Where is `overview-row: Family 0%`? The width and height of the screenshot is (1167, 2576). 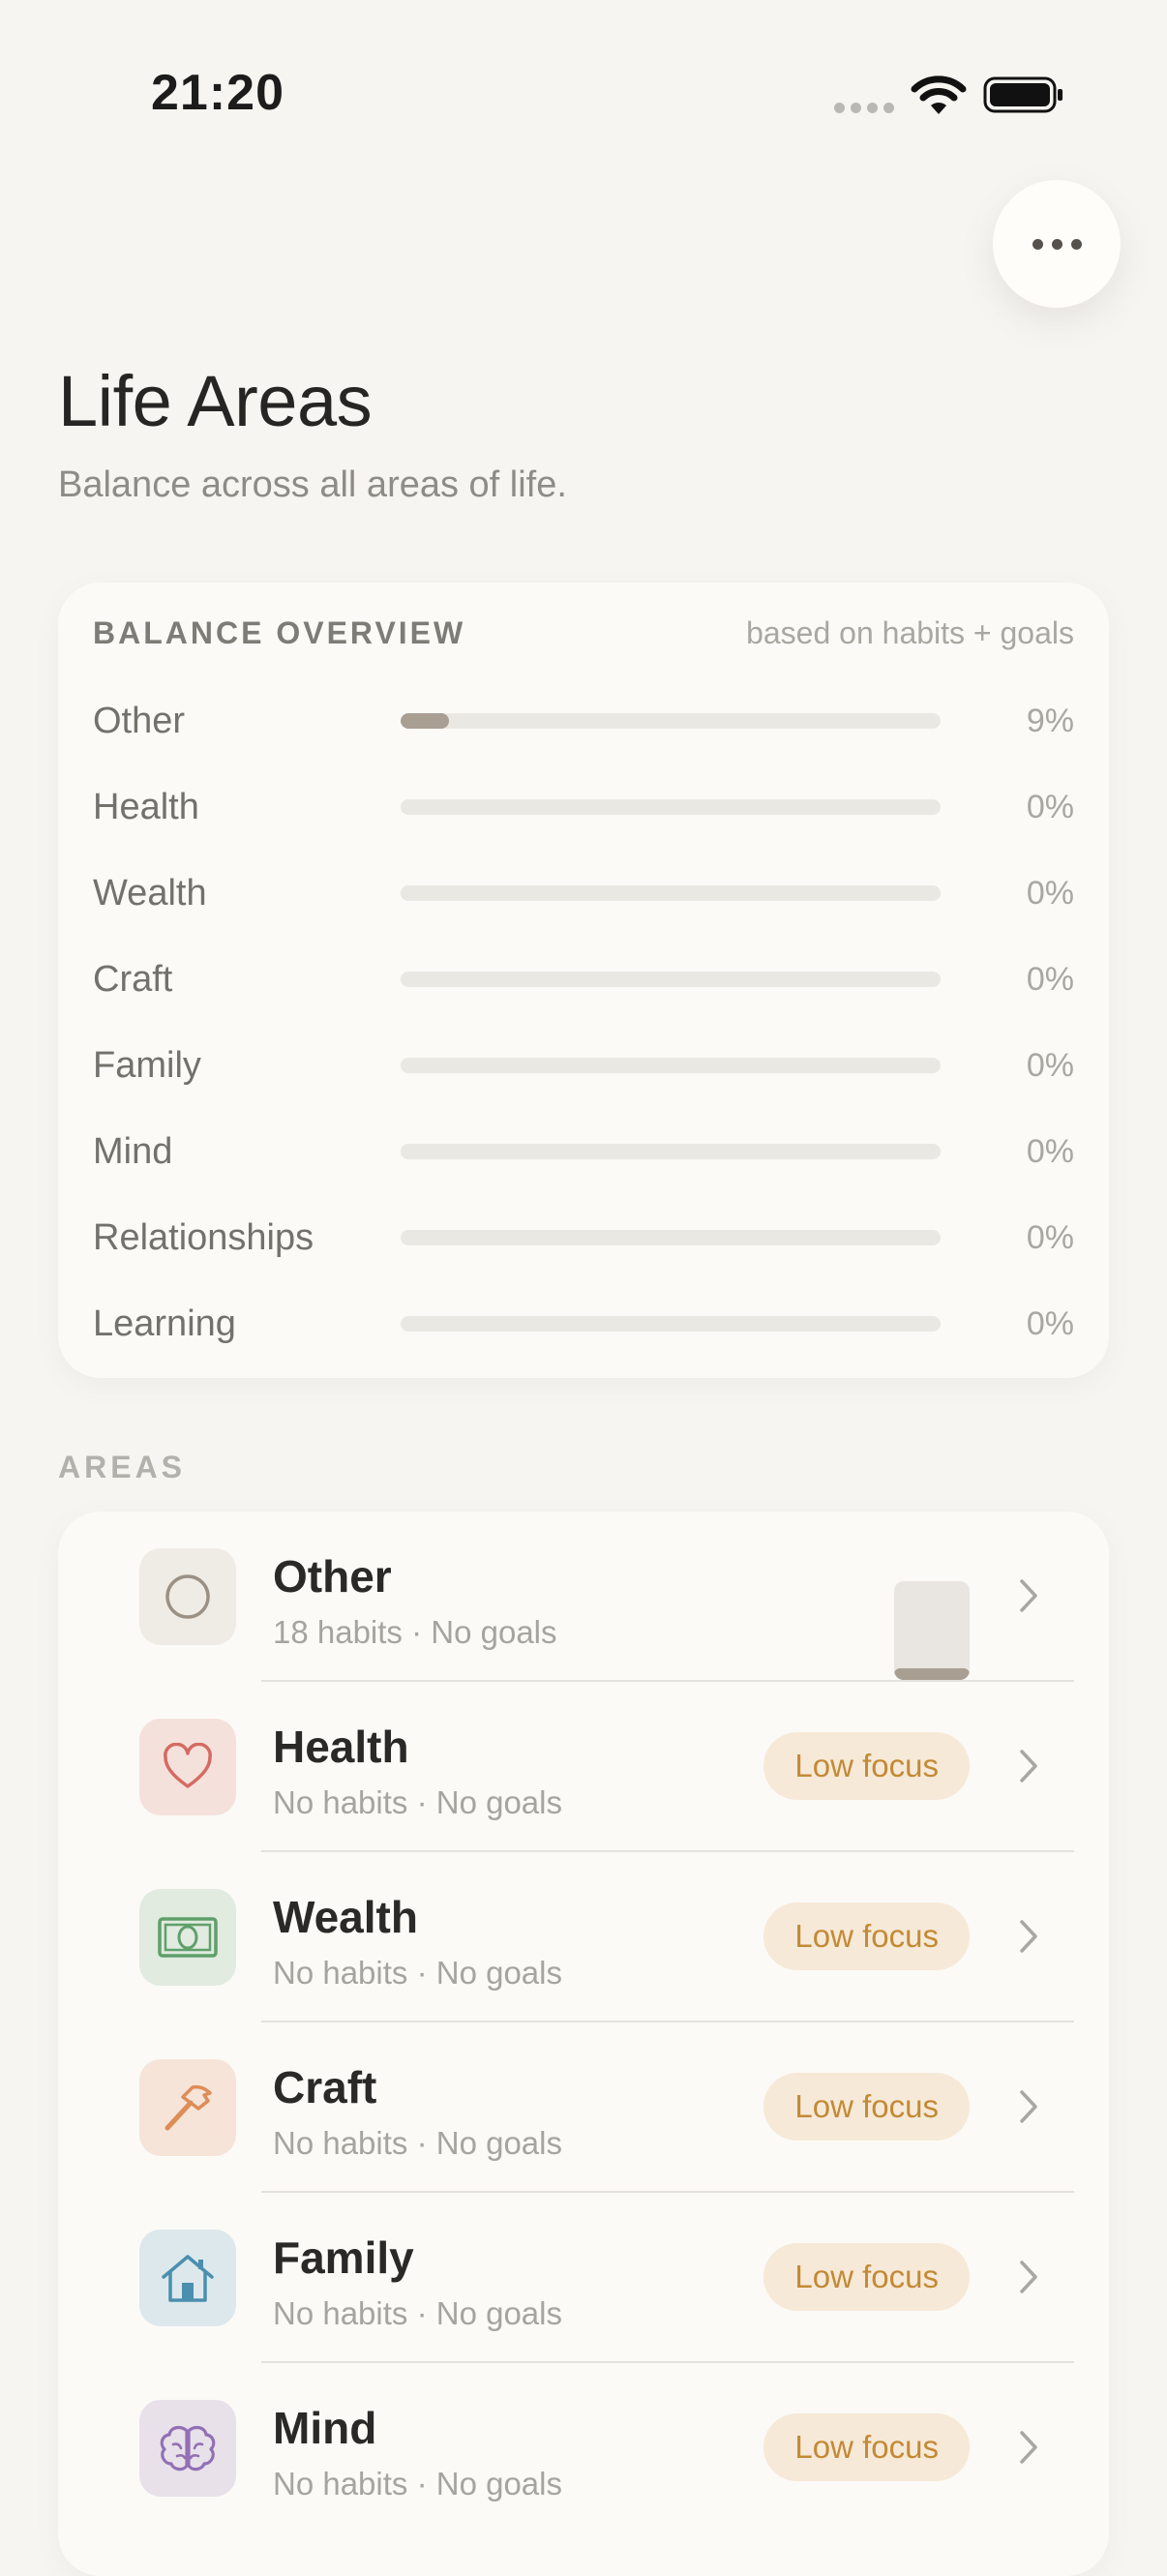
overview-row: Family 0% is located at coordinates (583, 1065).